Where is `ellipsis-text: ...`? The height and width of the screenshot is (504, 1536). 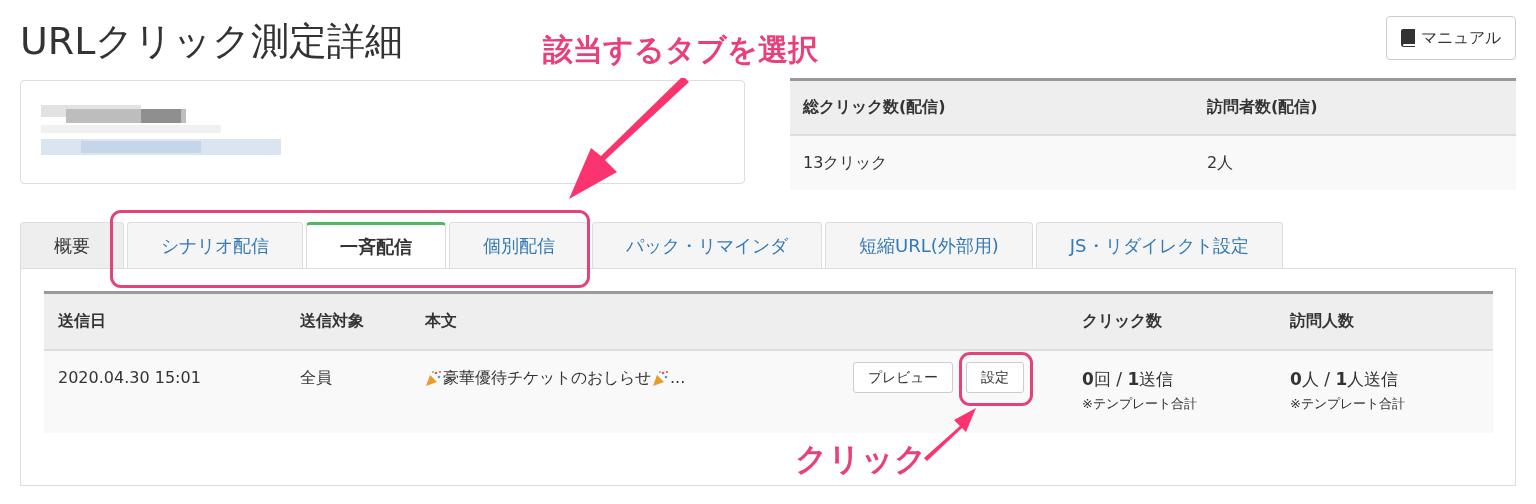 ellipsis-text: ... is located at coordinates (678, 377).